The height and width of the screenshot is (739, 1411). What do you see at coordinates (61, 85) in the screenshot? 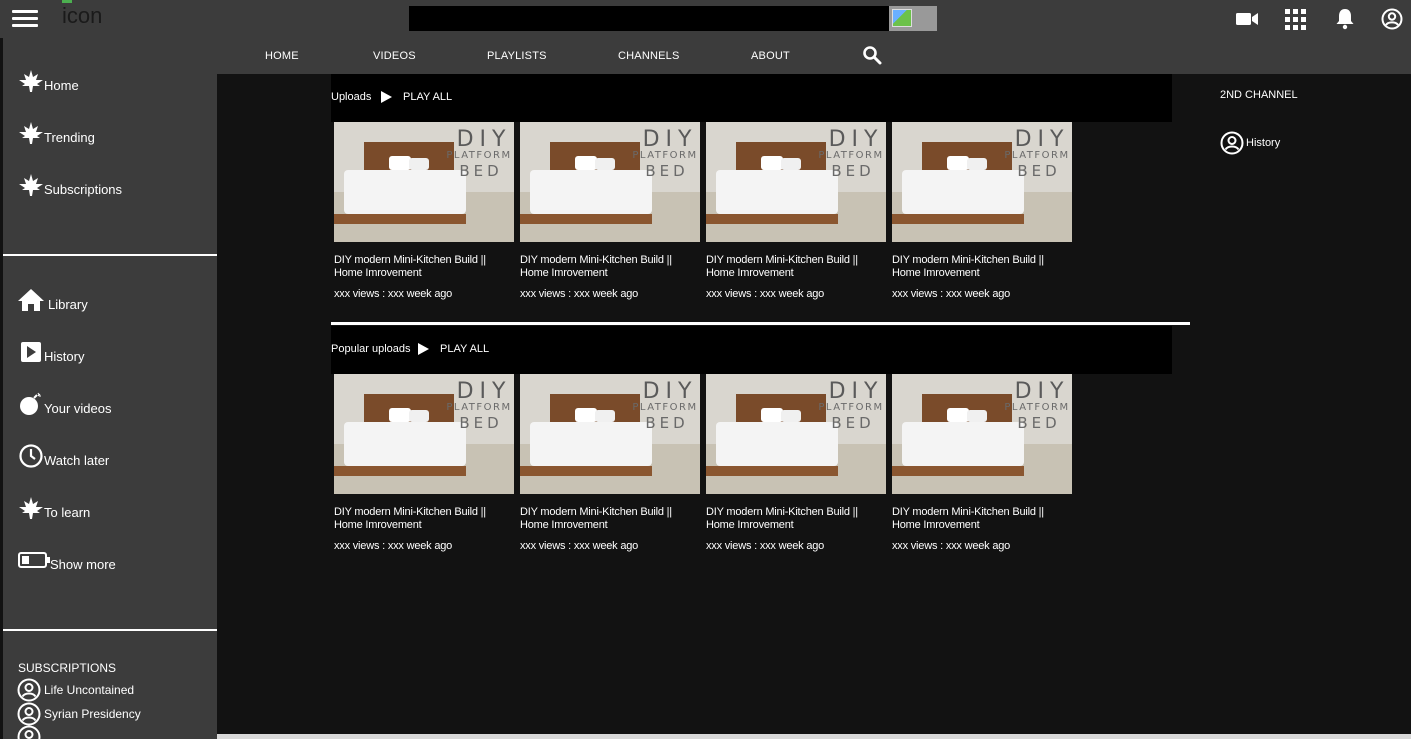
I see `sidebar-item-label: Home` at bounding box center [61, 85].